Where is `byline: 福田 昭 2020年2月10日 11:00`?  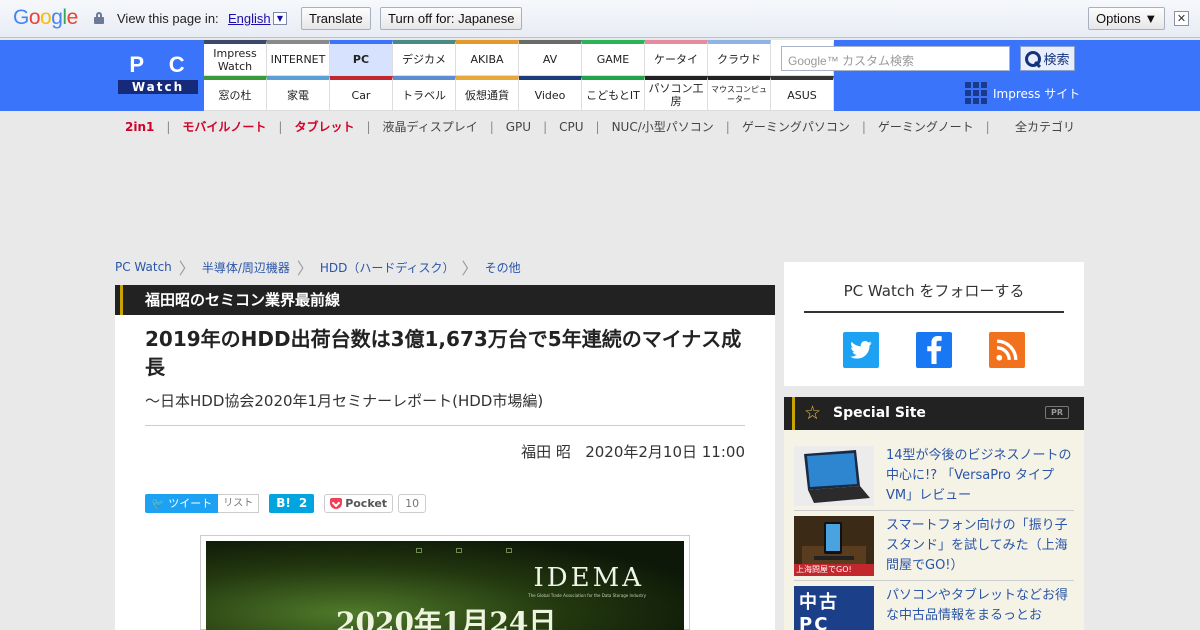 byline: 福田 昭 2020年2月10日 11:00 is located at coordinates (633, 451).